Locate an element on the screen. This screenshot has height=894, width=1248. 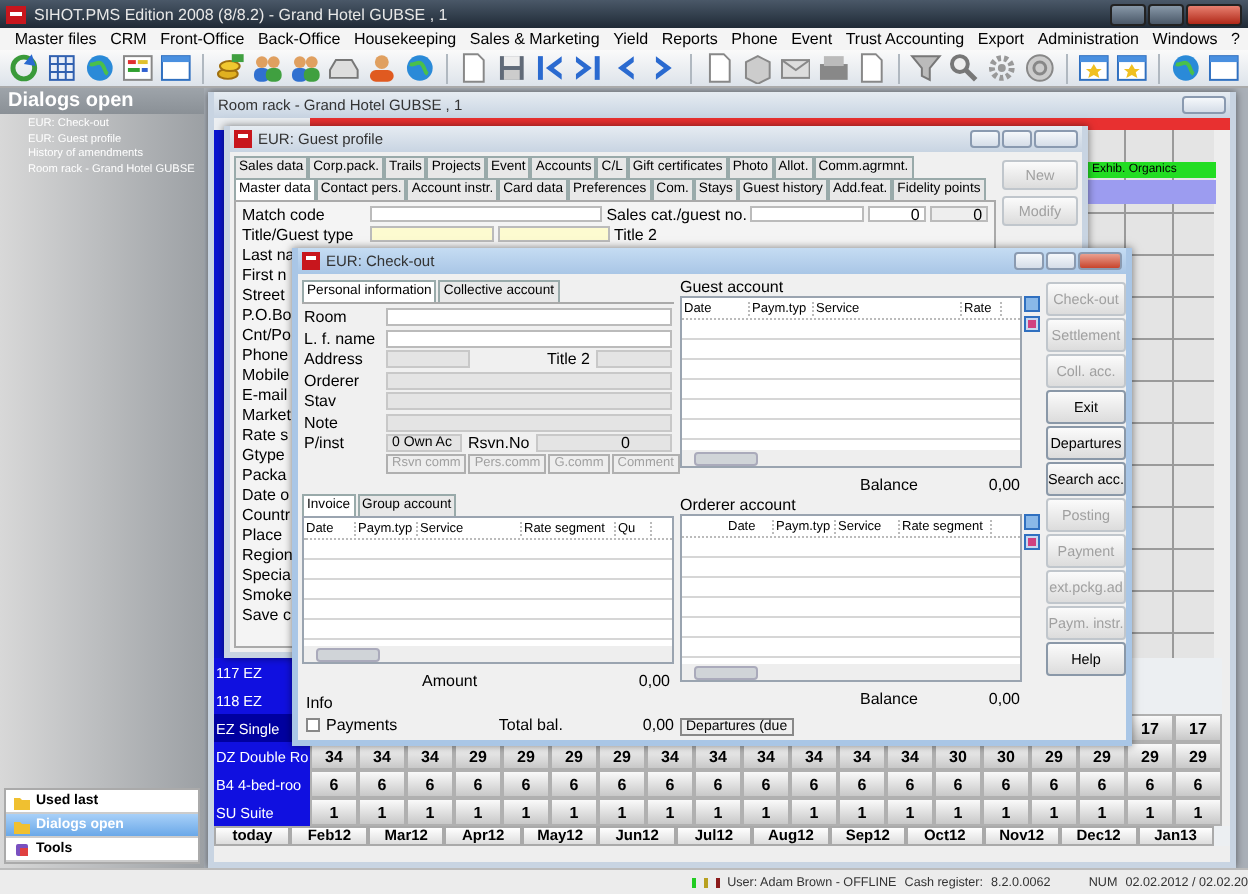
field-label: Sales cat./guest no. is located at coordinates (676, 214).